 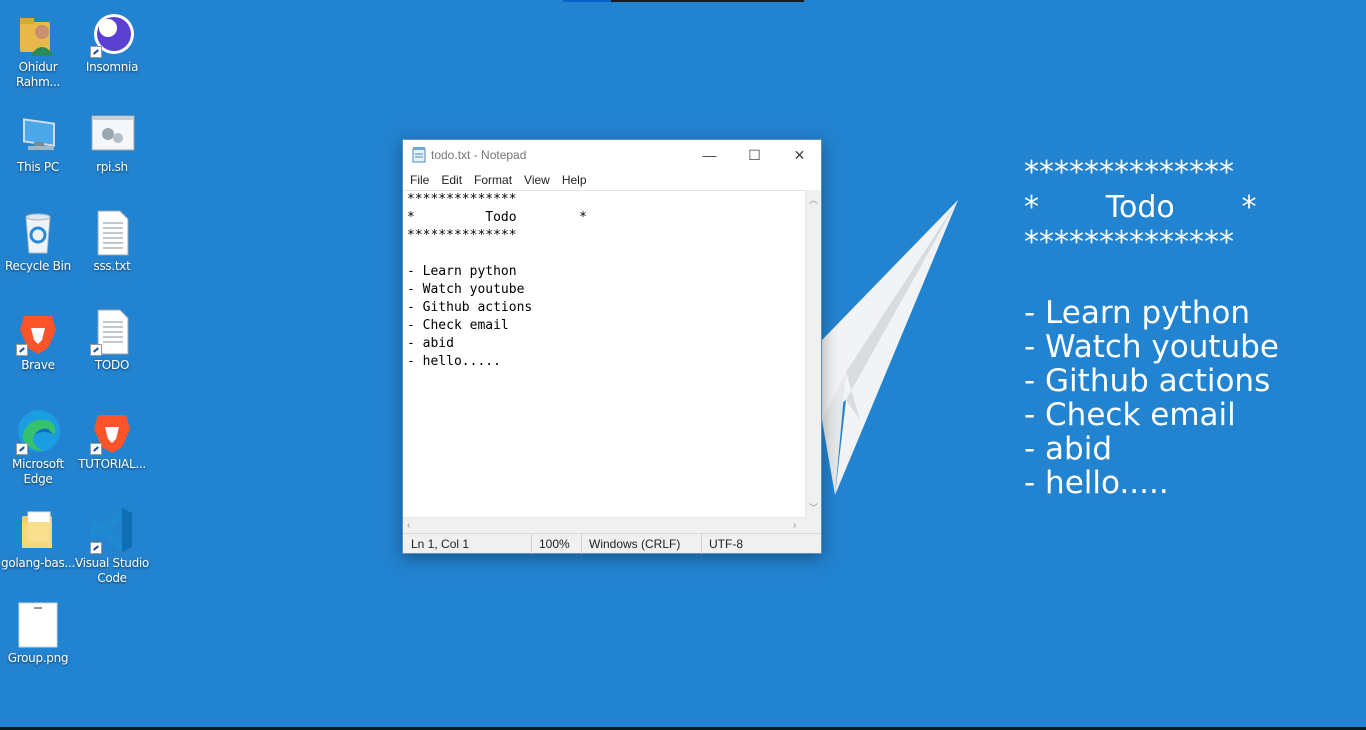 I want to click on horizontal-scrollbar: ‹ ›, so click(x=604, y=525).